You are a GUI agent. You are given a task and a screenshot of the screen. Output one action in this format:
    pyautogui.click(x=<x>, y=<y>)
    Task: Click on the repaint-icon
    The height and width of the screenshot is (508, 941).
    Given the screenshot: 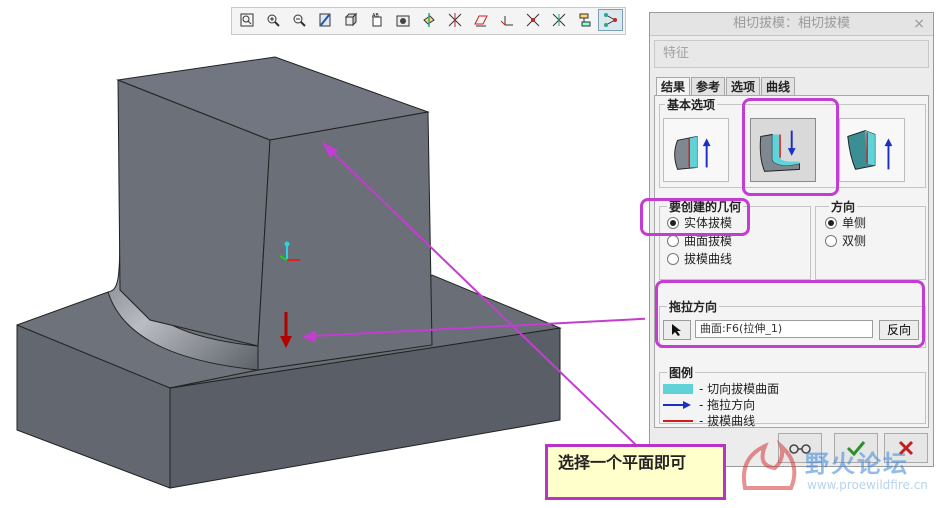 What is the action you would take?
    pyautogui.click(x=324, y=20)
    